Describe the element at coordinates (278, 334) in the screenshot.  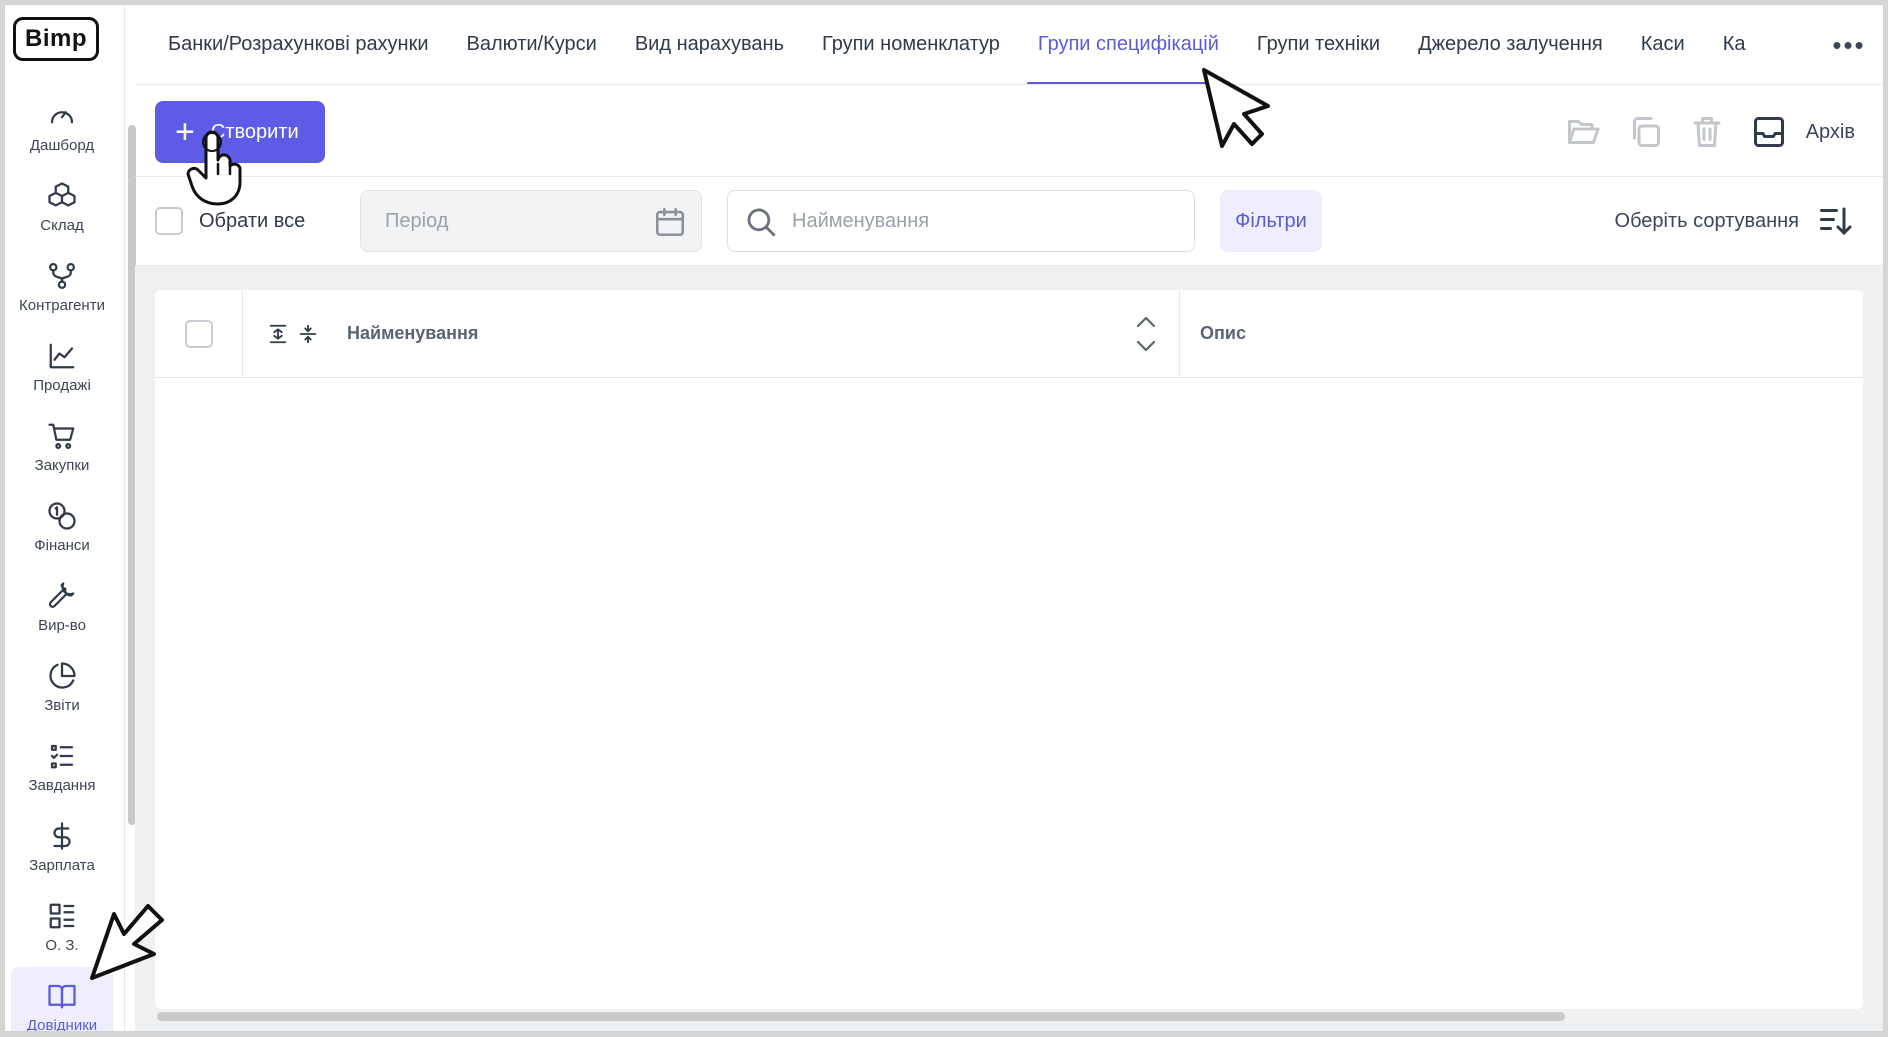
I see `expand-all-icon` at that location.